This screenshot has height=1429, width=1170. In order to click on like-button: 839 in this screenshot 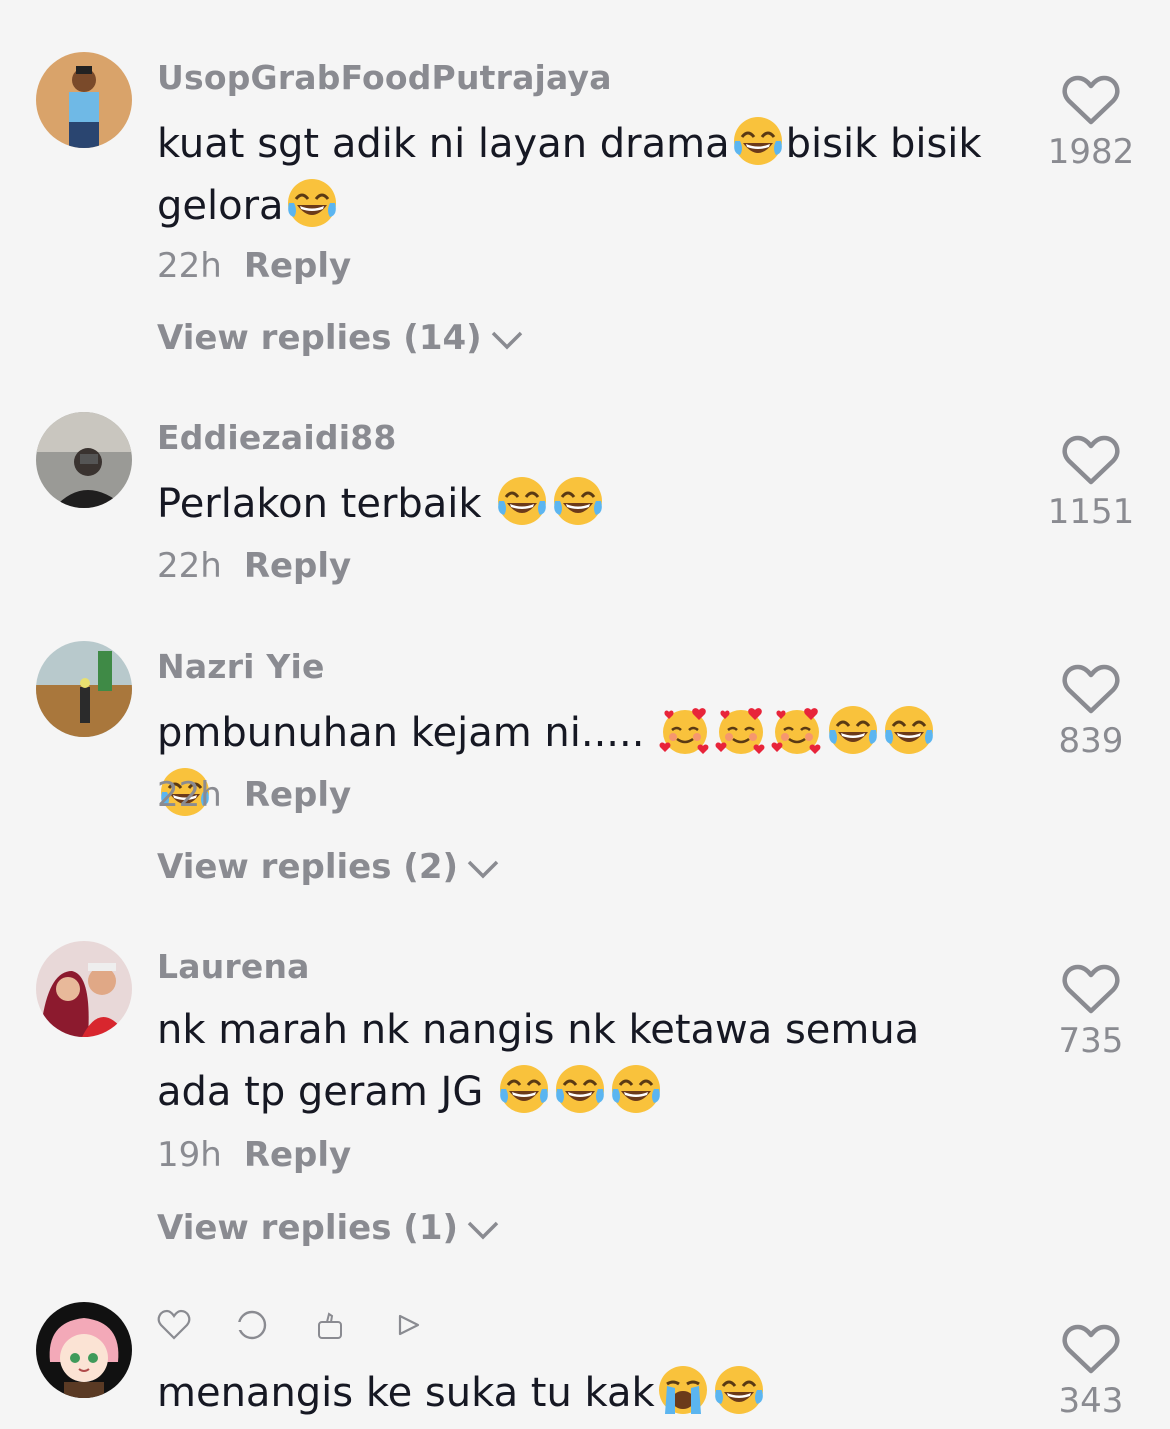, I will do `click(1091, 712)`.